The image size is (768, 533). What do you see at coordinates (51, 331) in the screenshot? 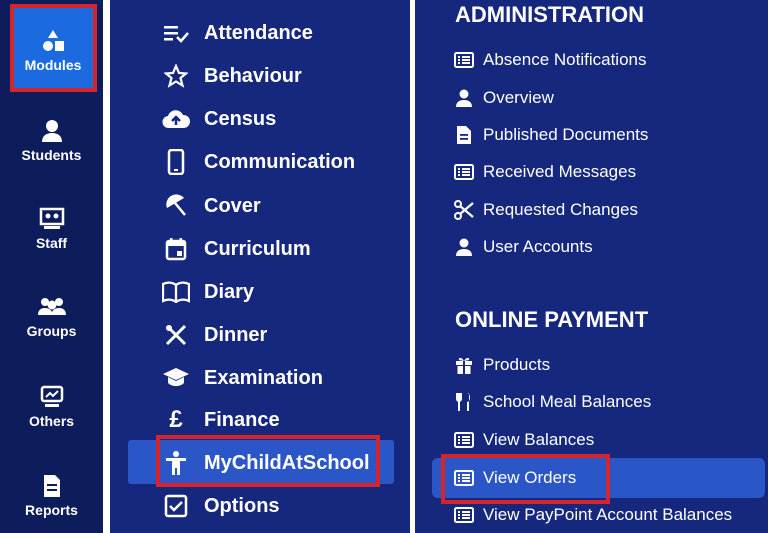
I see `rail-item-label: Groups` at bounding box center [51, 331].